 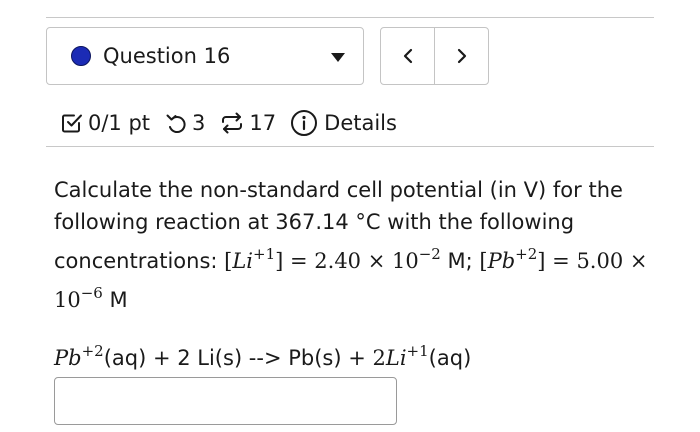 What do you see at coordinates (167, 56) in the screenshot?
I see `question-selector-label: Question 16` at bounding box center [167, 56].